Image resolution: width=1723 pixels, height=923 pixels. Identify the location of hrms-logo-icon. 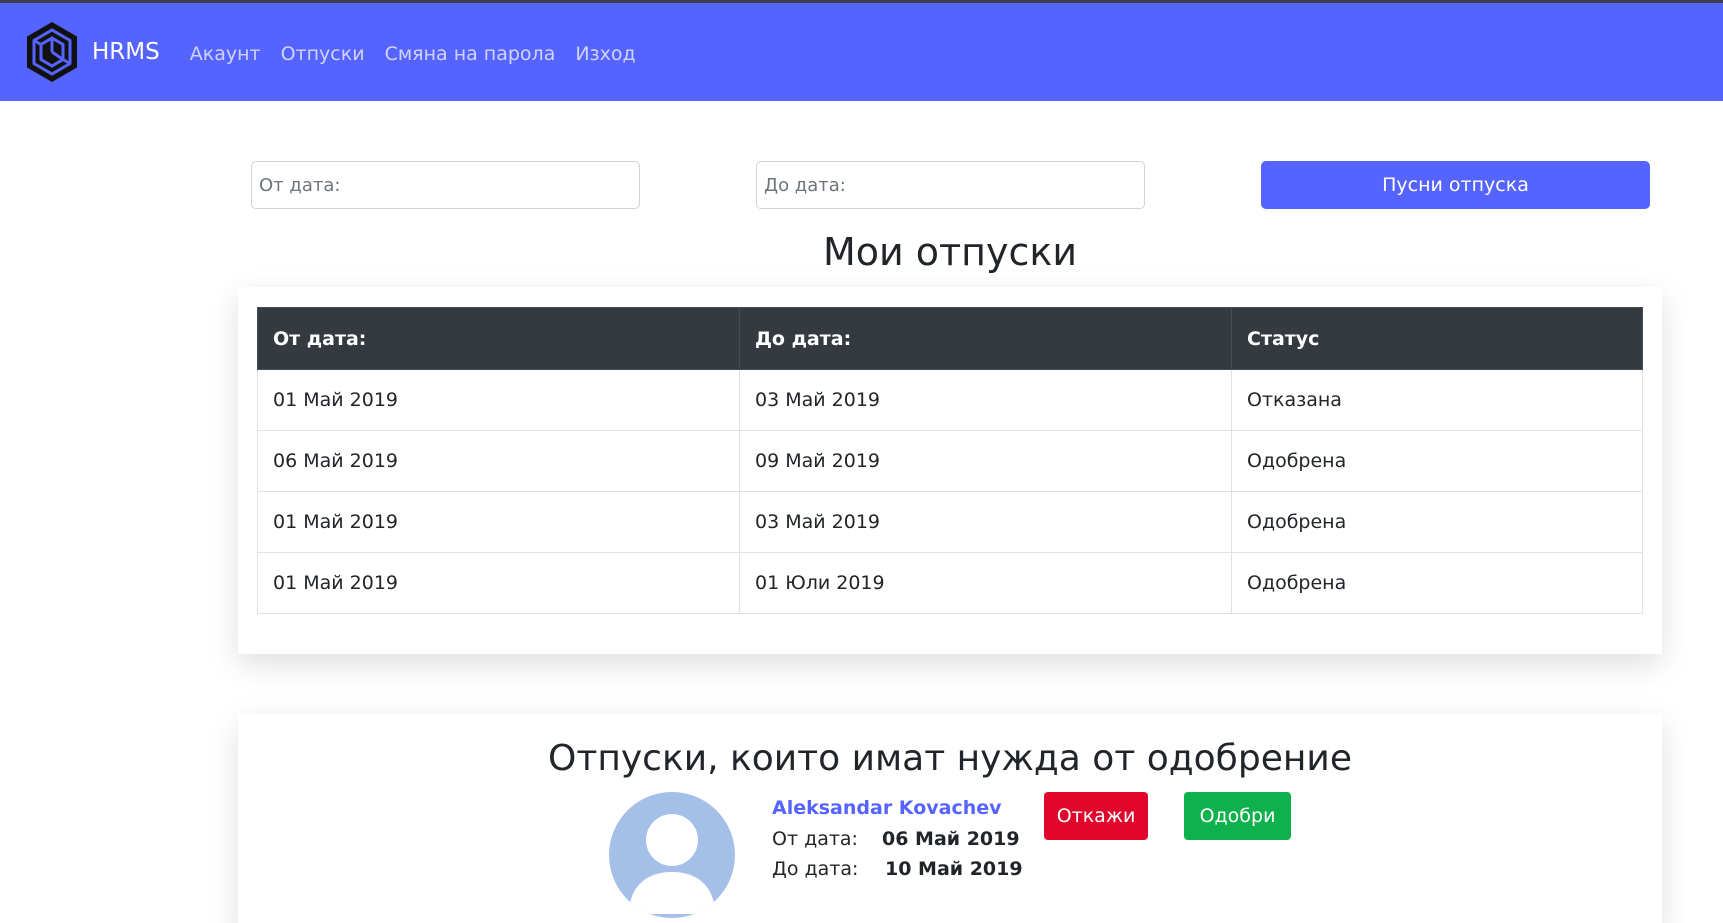
(52, 52).